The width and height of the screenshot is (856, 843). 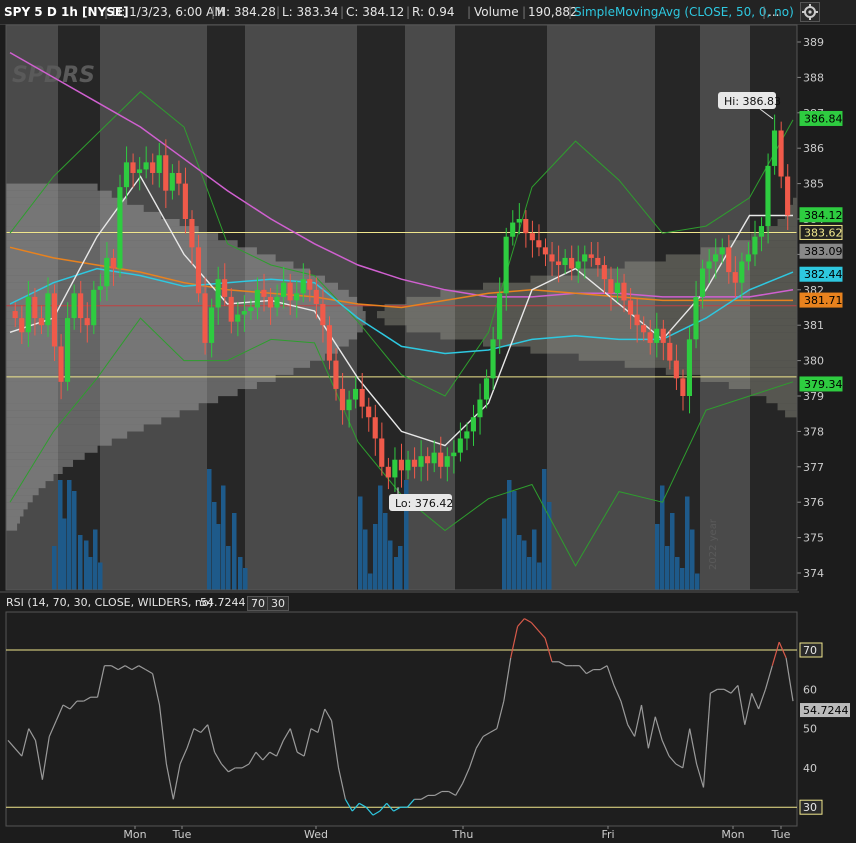 What do you see at coordinates (823, 215) in the screenshot?
I see `price-marker-label: 384.12` at bounding box center [823, 215].